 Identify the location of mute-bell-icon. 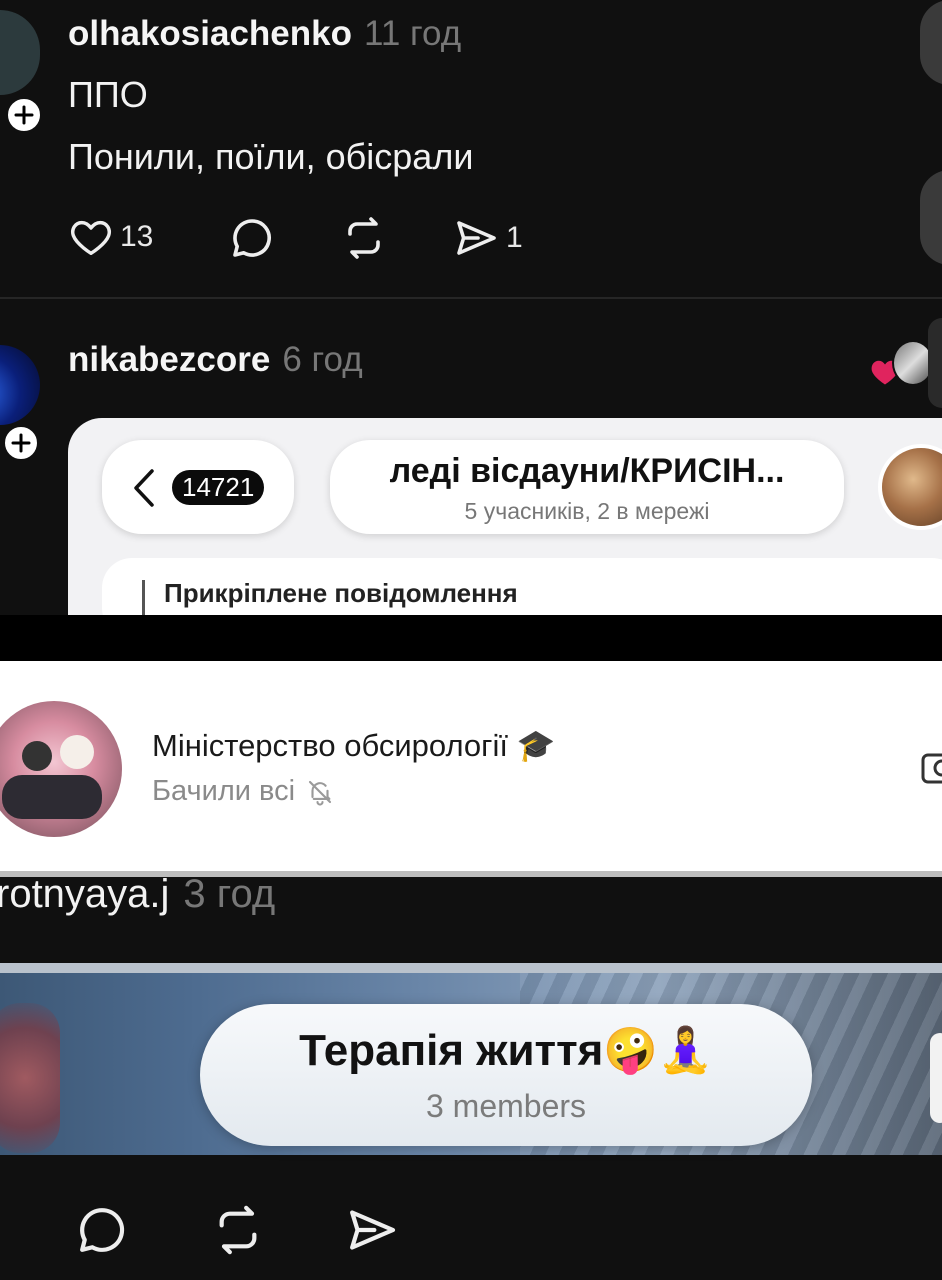
(320, 793).